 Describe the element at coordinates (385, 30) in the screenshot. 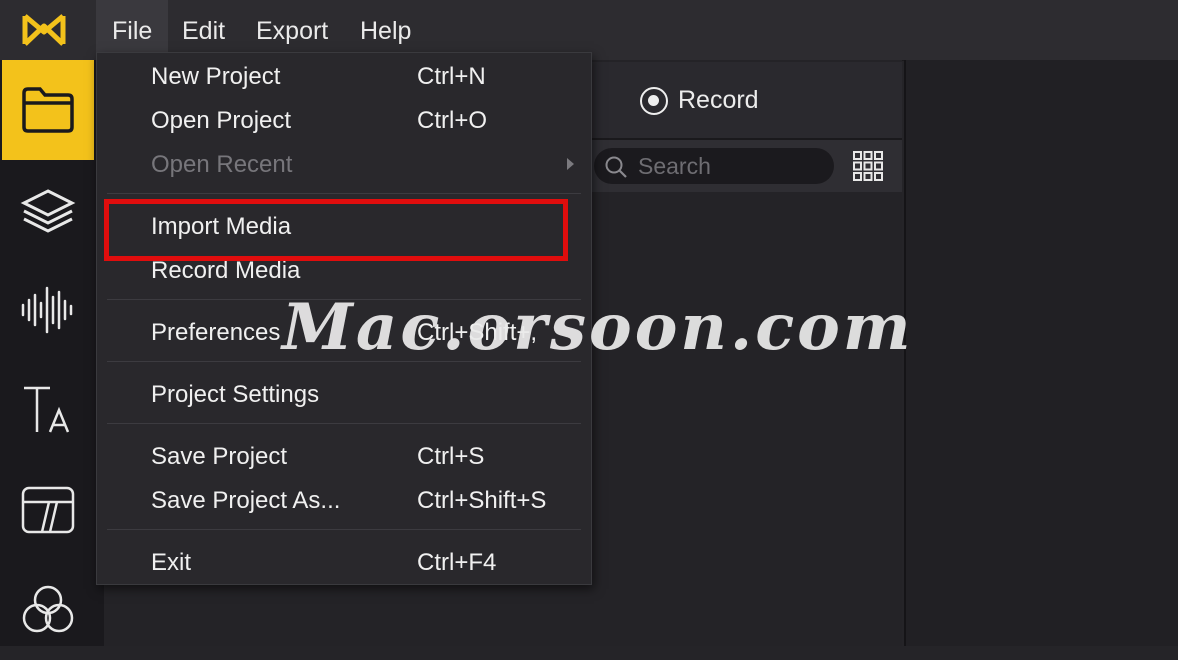

I see `menu-help: Help` at that location.